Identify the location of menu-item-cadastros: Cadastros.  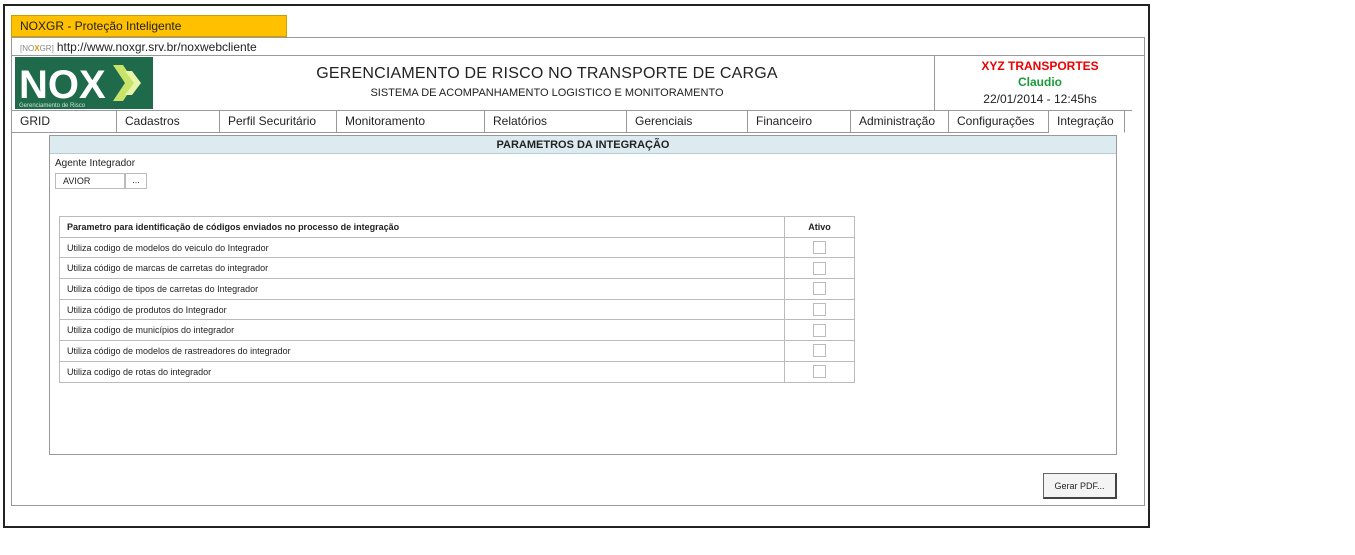
(168, 122).